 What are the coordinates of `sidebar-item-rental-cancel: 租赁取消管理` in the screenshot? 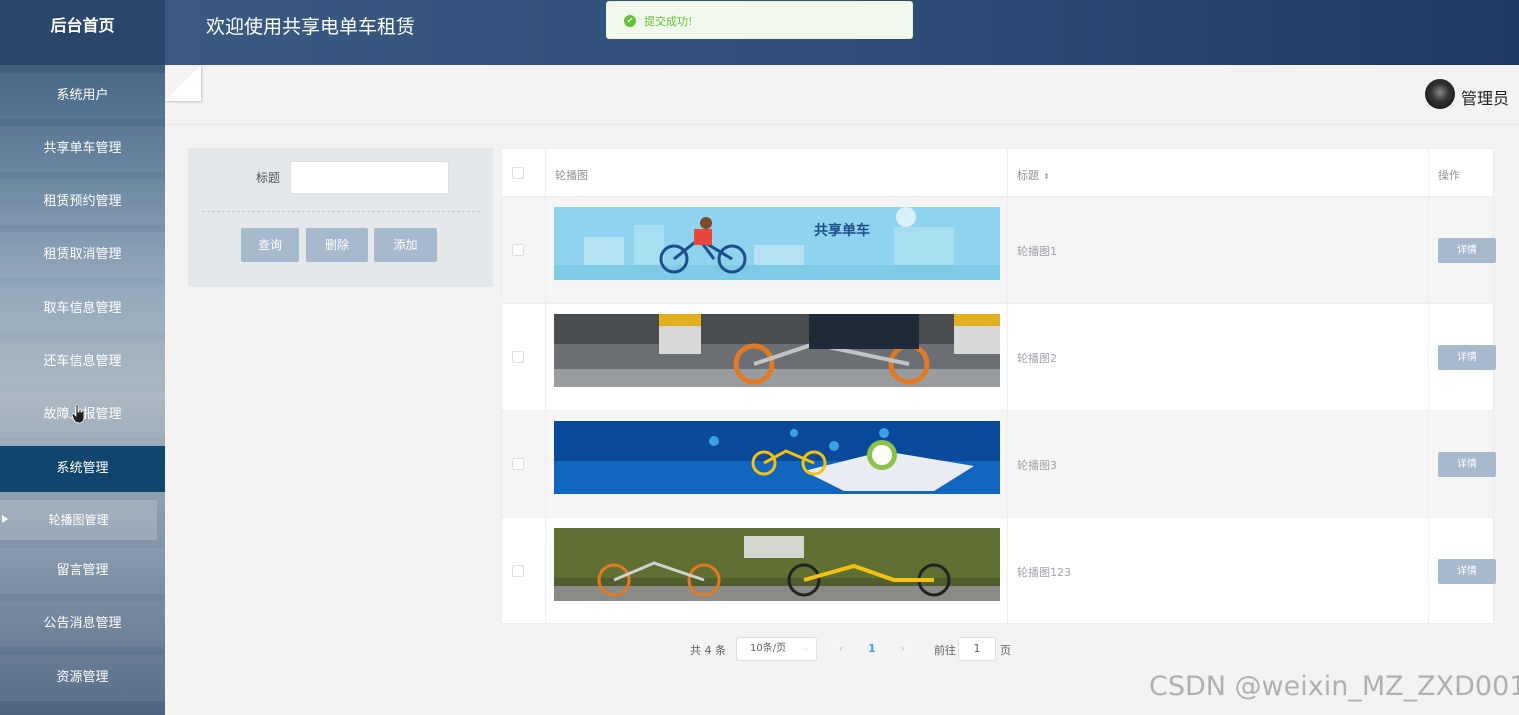 It's located at (82, 255).